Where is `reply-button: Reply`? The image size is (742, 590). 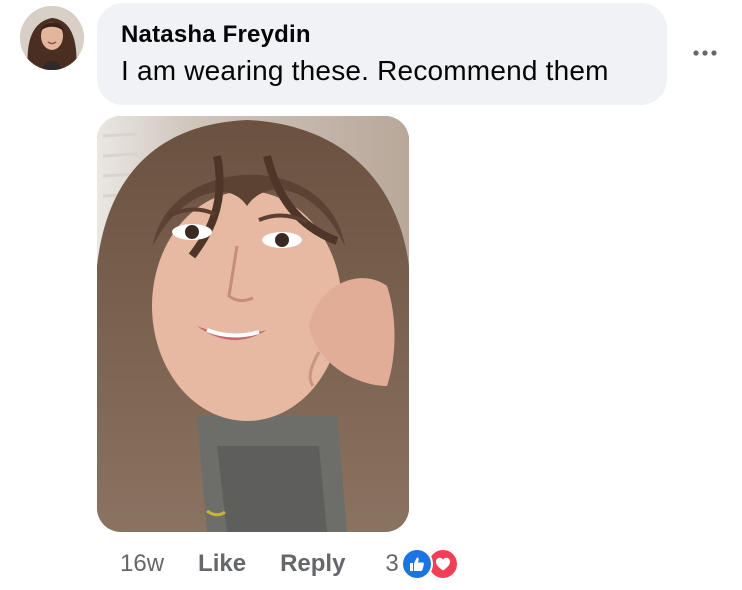 reply-button: Reply is located at coordinates (312, 564).